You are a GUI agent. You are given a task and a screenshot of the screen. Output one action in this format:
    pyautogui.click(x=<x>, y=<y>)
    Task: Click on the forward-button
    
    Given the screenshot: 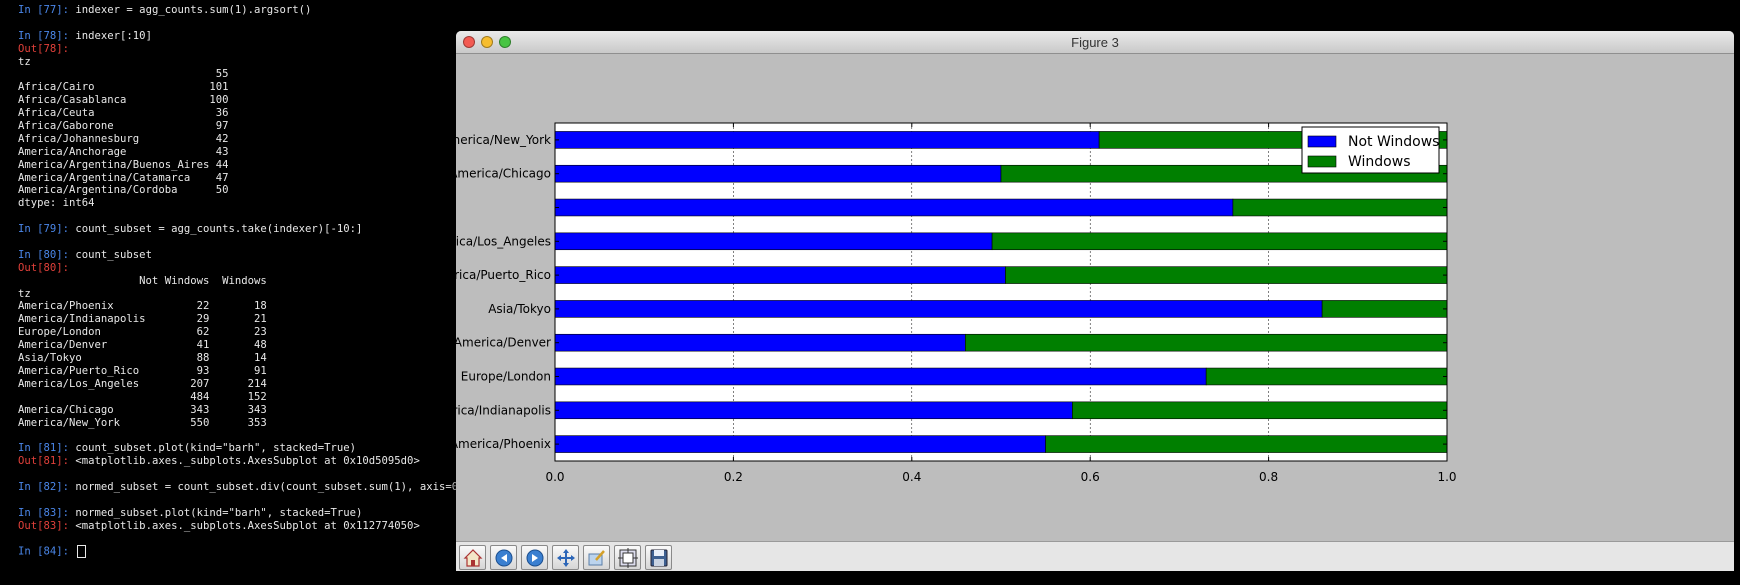 What is the action you would take?
    pyautogui.click(x=534, y=557)
    